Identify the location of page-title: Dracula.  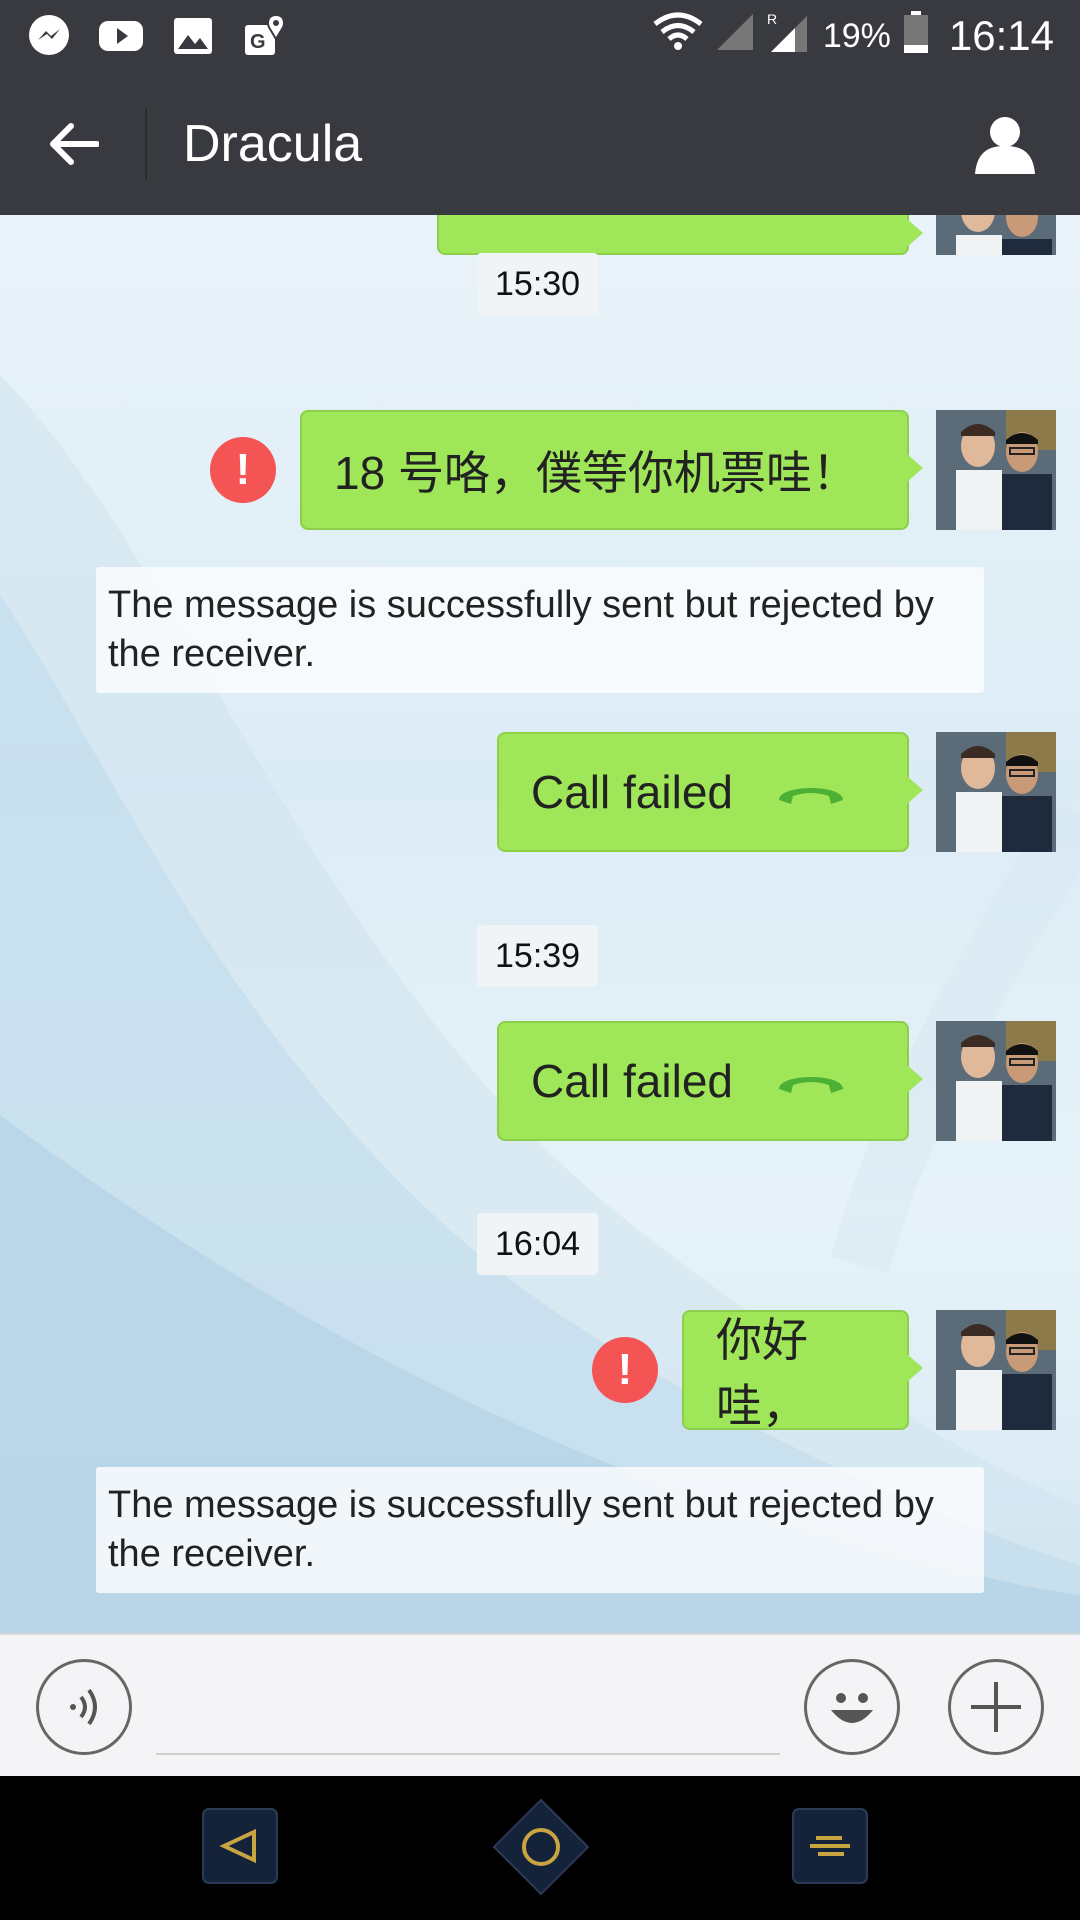
(273, 143).